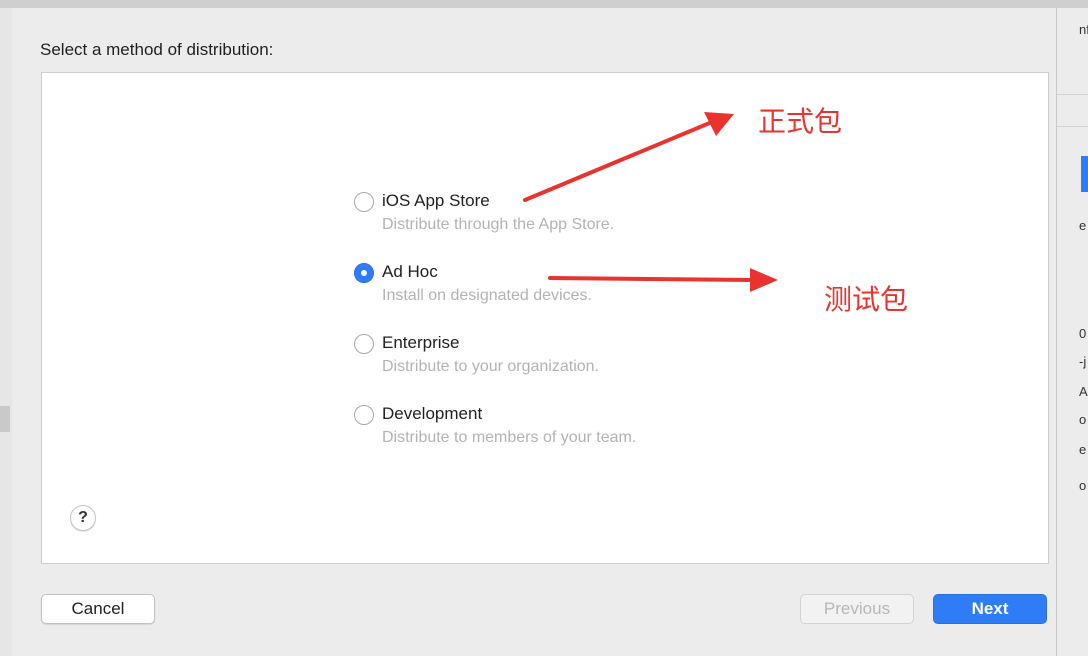 This screenshot has height=656, width=1088. What do you see at coordinates (628, 157) in the screenshot?
I see `release-arrow` at bounding box center [628, 157].